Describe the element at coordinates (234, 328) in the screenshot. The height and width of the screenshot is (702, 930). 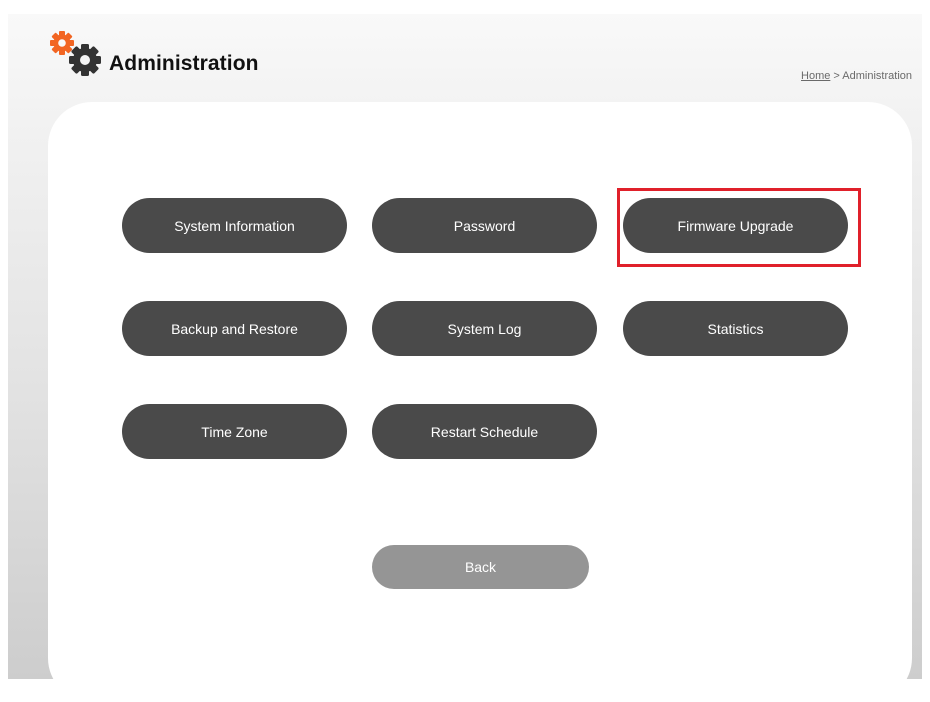
I see `backup-and-restore-button: Backup and Restore` at that location.